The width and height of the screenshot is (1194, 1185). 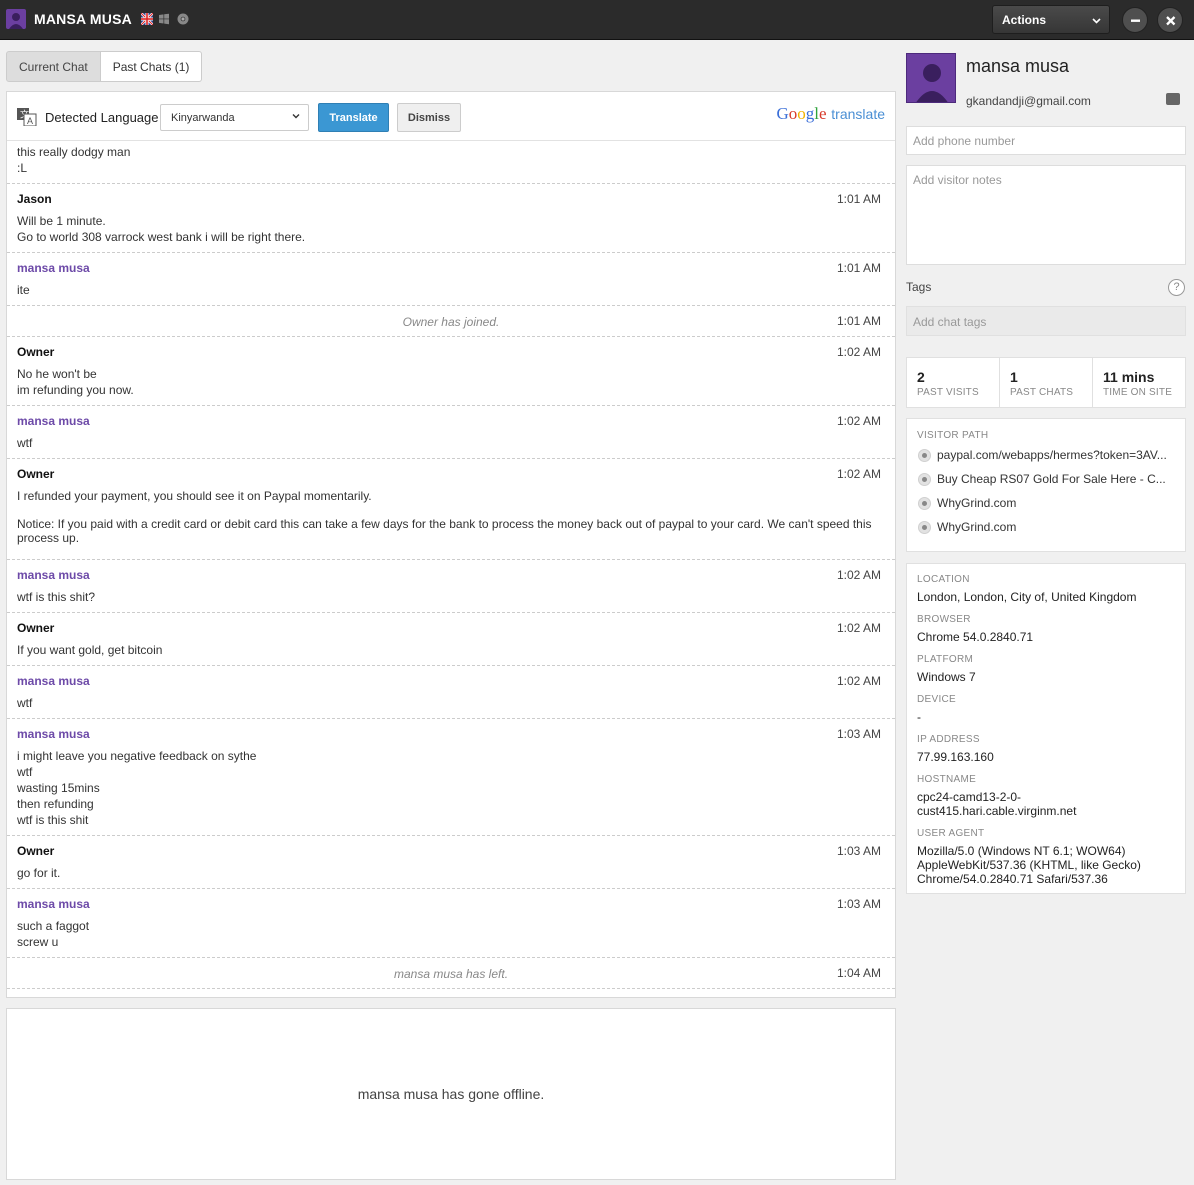 What do you see at coordinates (953, 382) in the screenshot?
I see `stat-past-visits: 2 PAST VISITS` at bounding box center [953, 382].